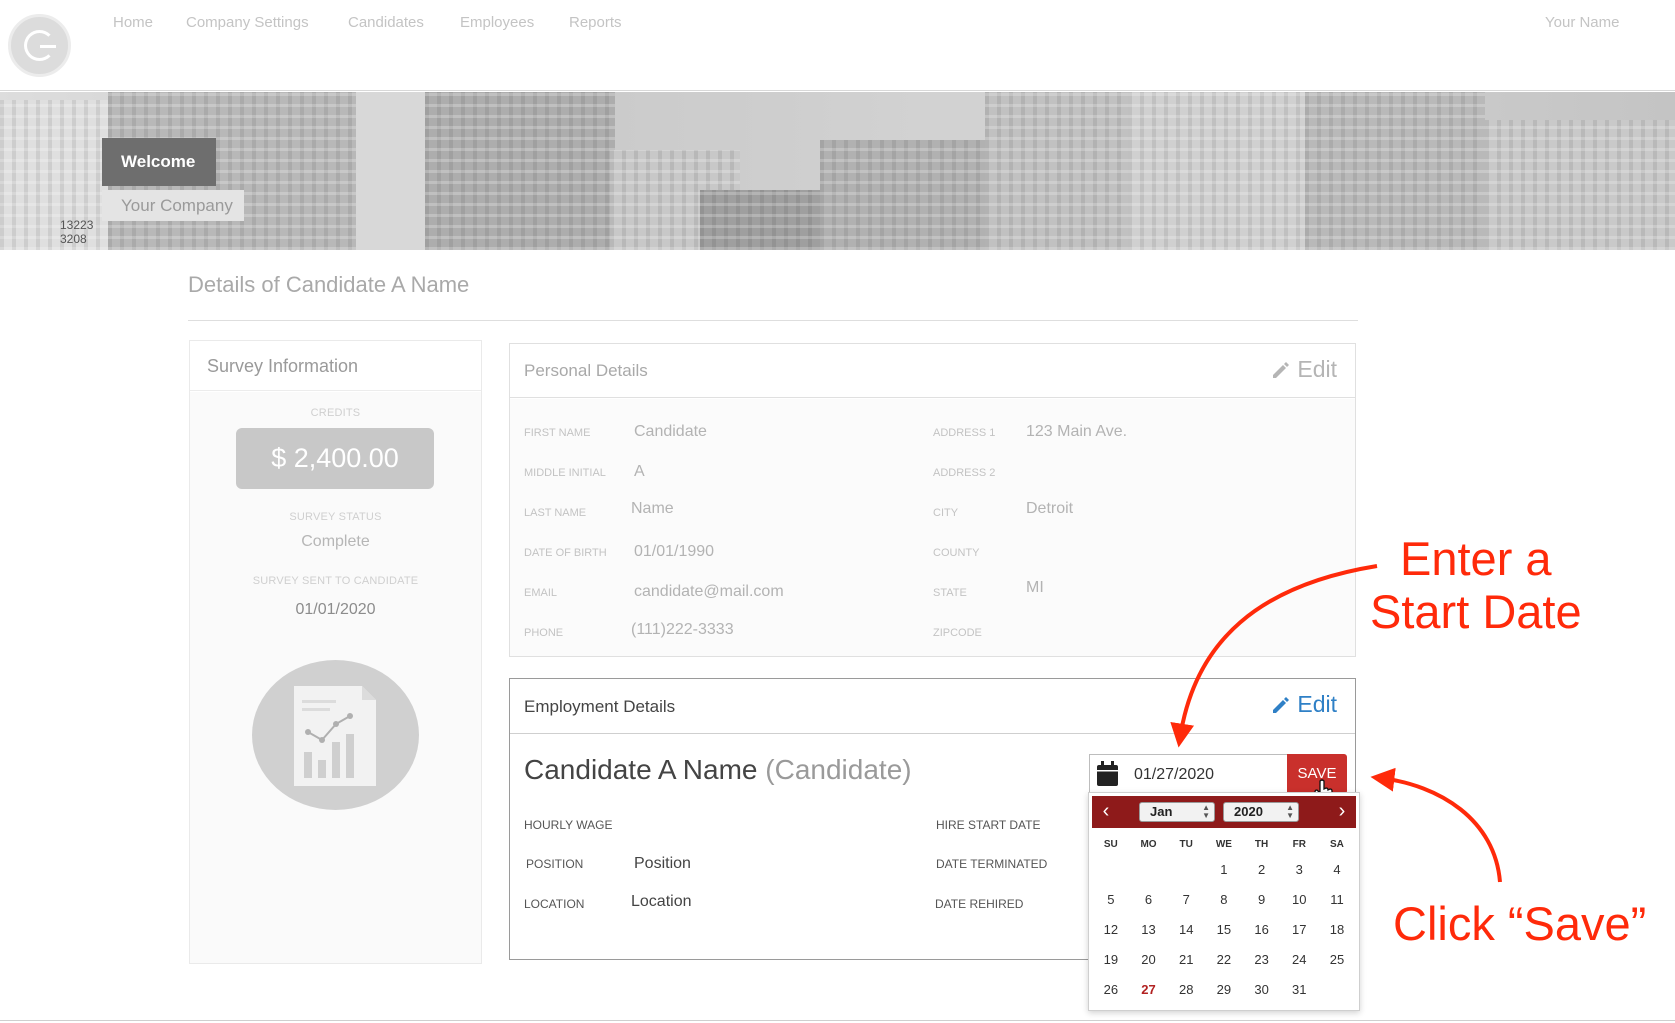  Describe the element at coordinates (335, 541) in the screenshot. I see `survey-status-value: Complete` at that location.